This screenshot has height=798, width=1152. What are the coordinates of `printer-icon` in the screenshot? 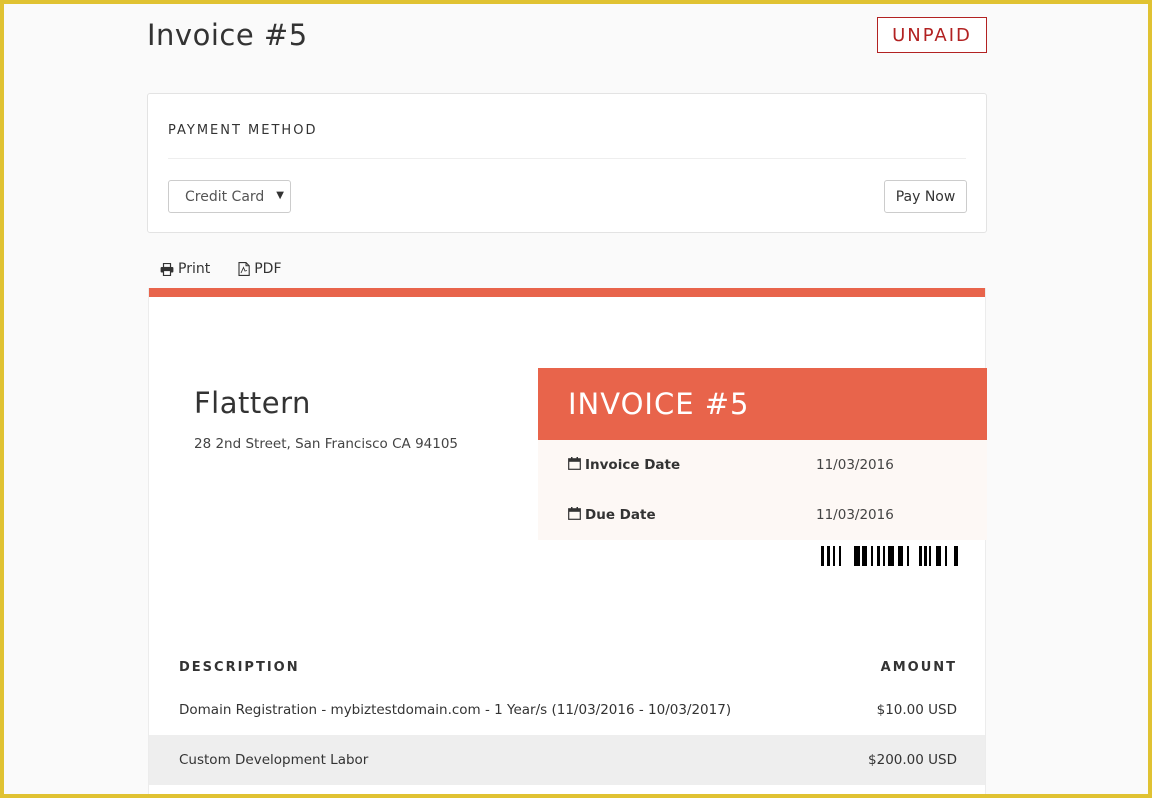 It's located at (167, 269).